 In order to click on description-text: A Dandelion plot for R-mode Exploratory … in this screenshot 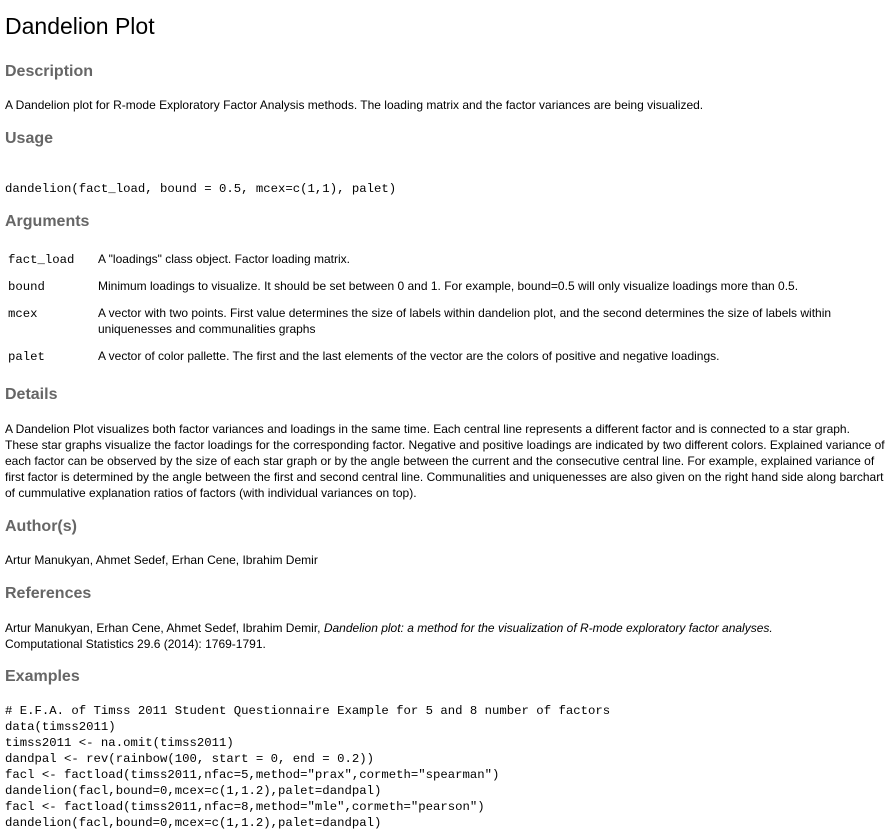, I will do `click(354, 105)`.